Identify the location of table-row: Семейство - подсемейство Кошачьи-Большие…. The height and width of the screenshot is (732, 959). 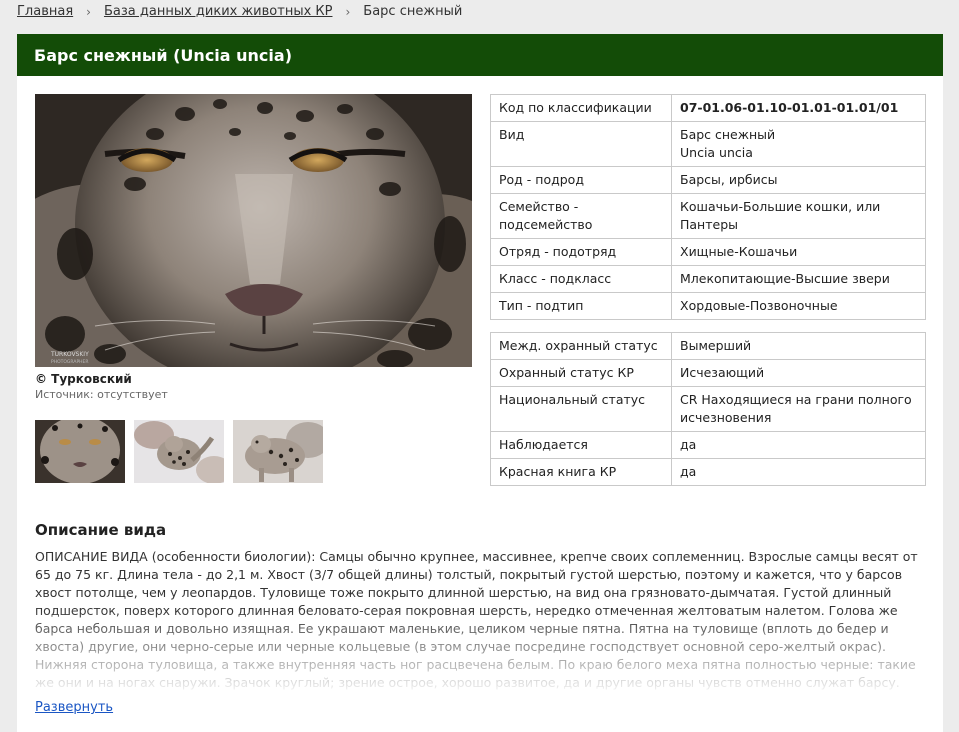
(708, 216).